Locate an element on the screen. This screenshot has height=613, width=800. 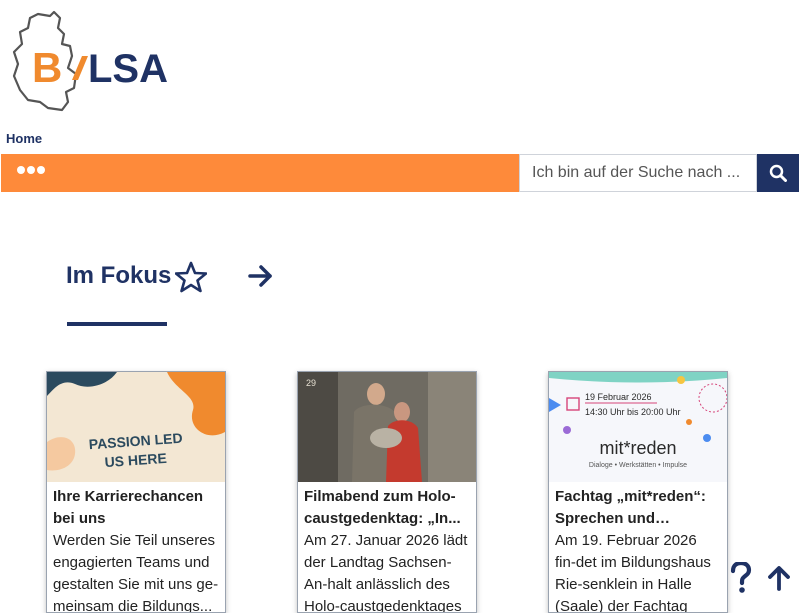
search-icon is located at coordinates (778, 173).